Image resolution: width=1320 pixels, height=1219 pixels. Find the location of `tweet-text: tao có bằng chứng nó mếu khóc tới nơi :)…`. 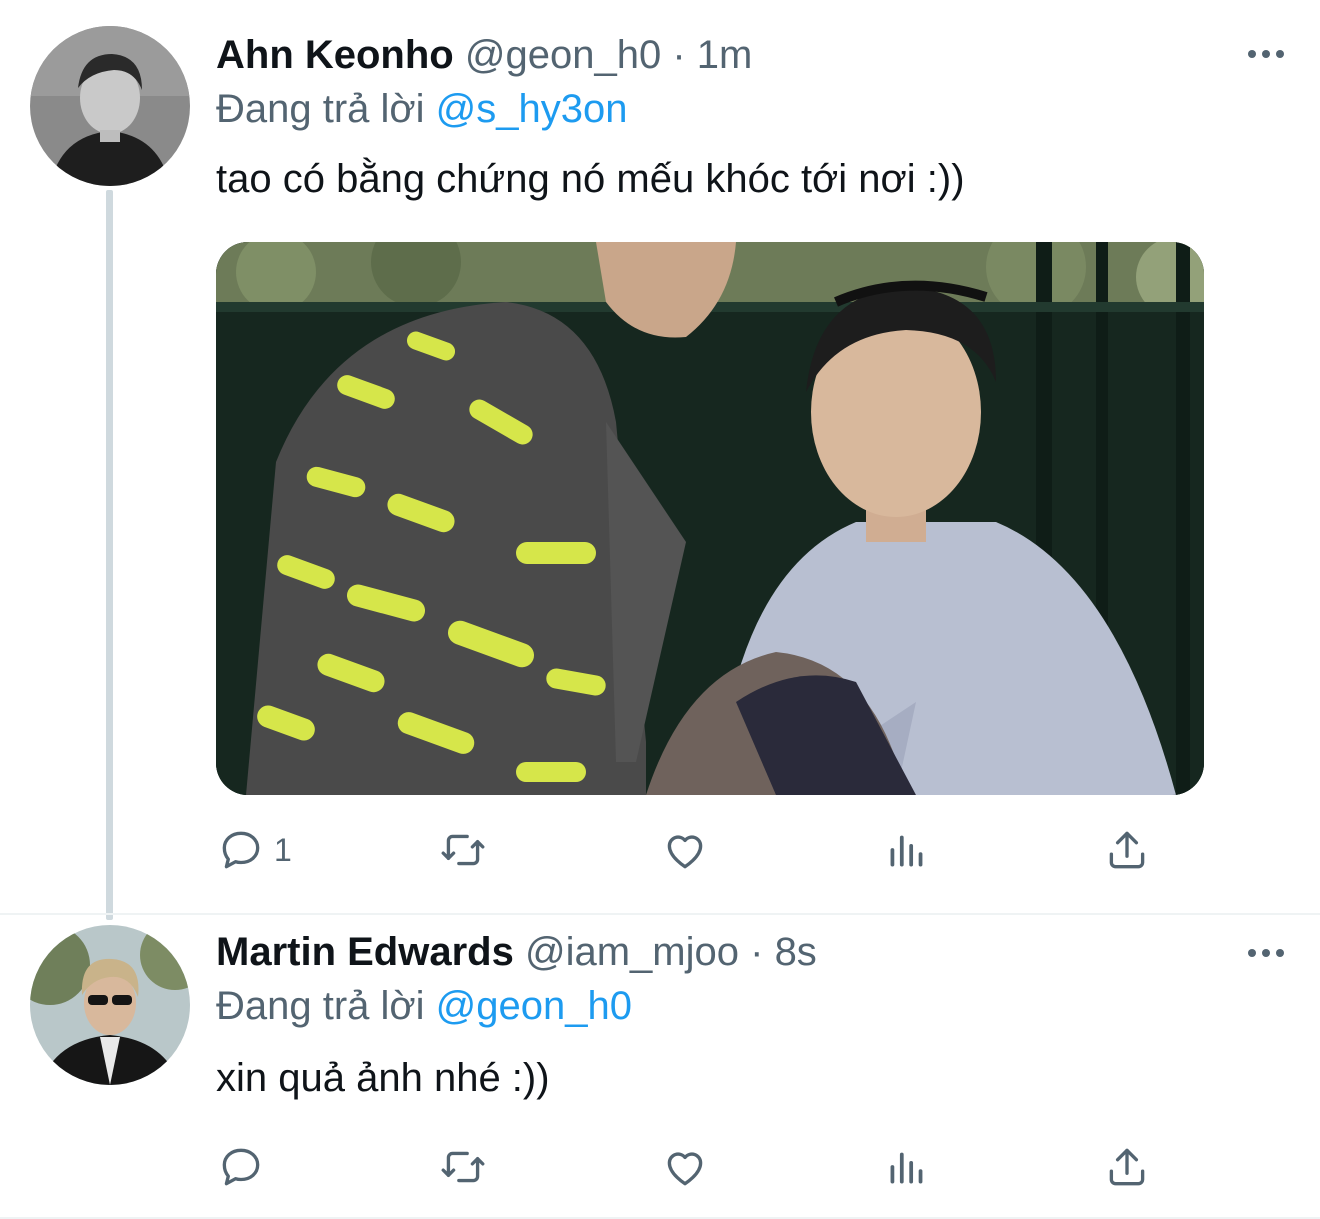

tweet-text: tao có bằng chứng nó mếu khóc tới nơi :)… is located at coordinates (590, 179).